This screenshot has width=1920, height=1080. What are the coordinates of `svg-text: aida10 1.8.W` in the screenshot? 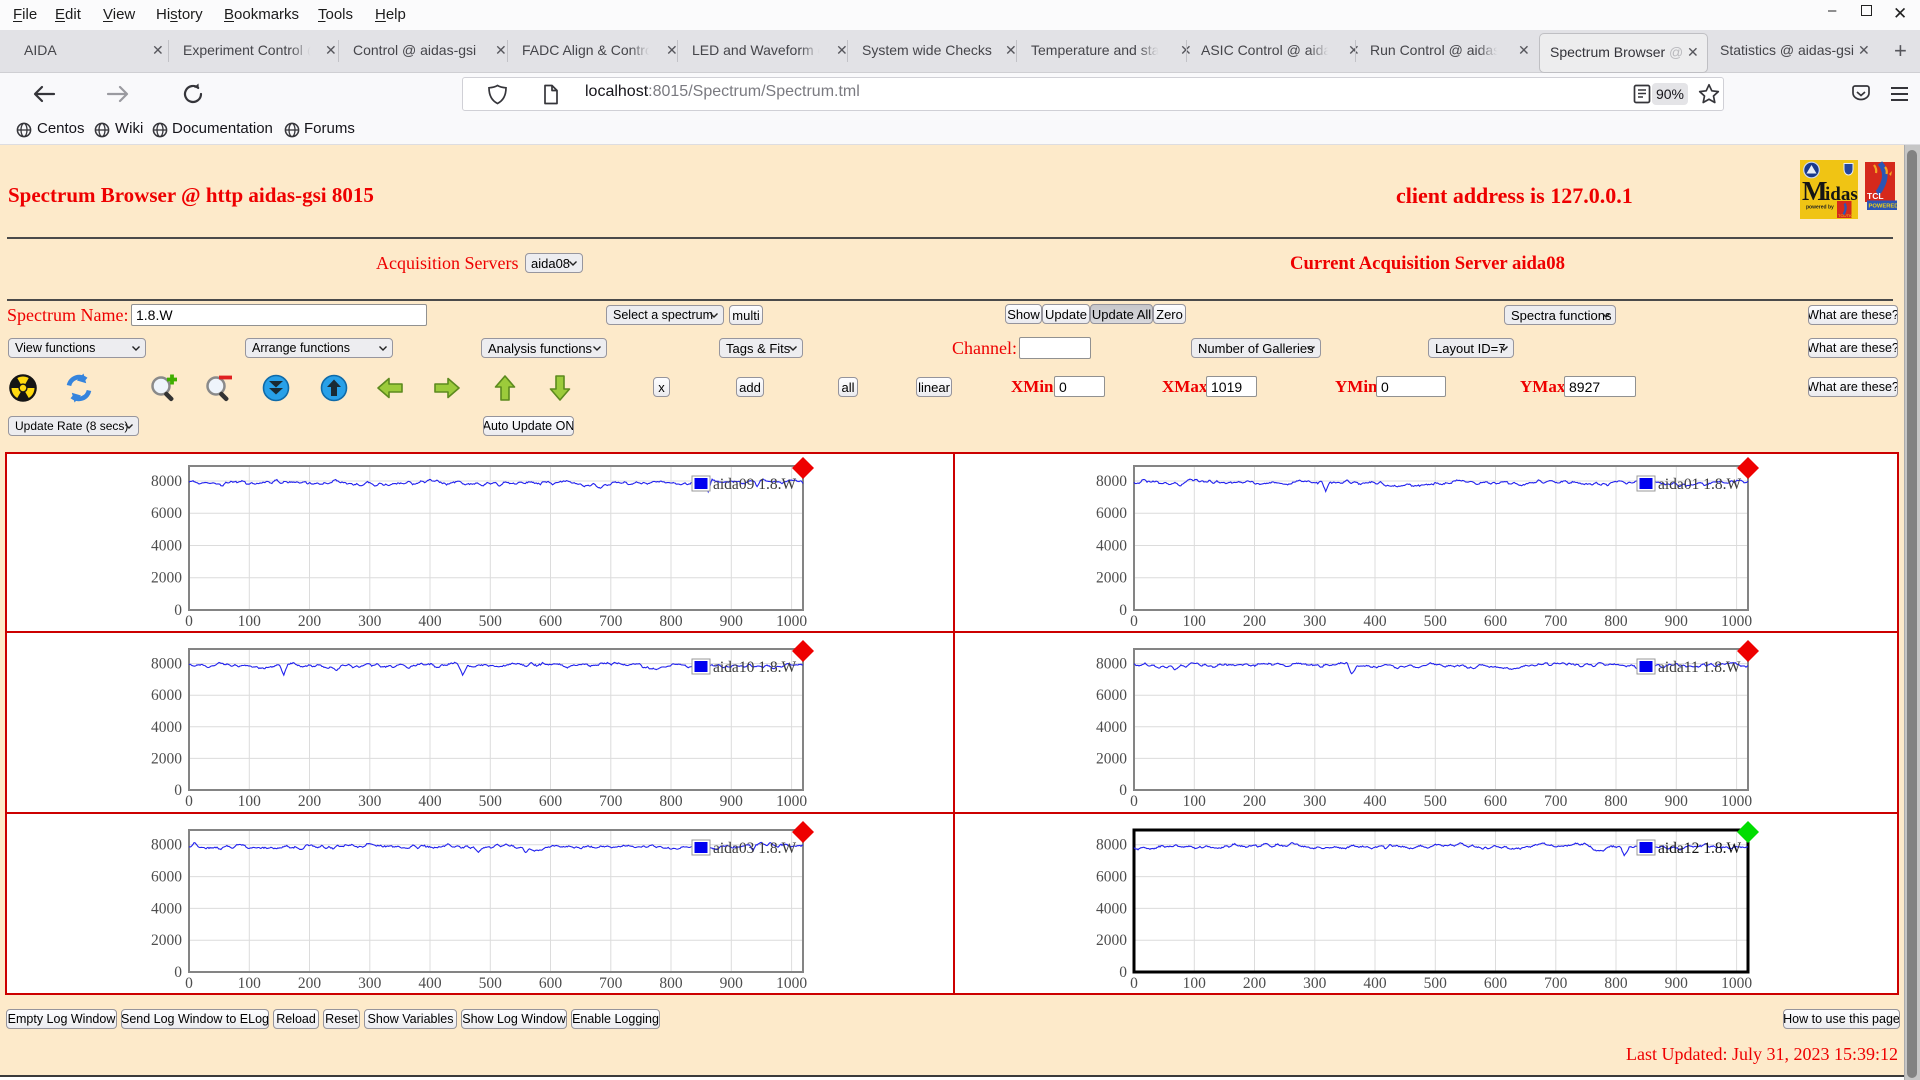 It's located at (754, 667).